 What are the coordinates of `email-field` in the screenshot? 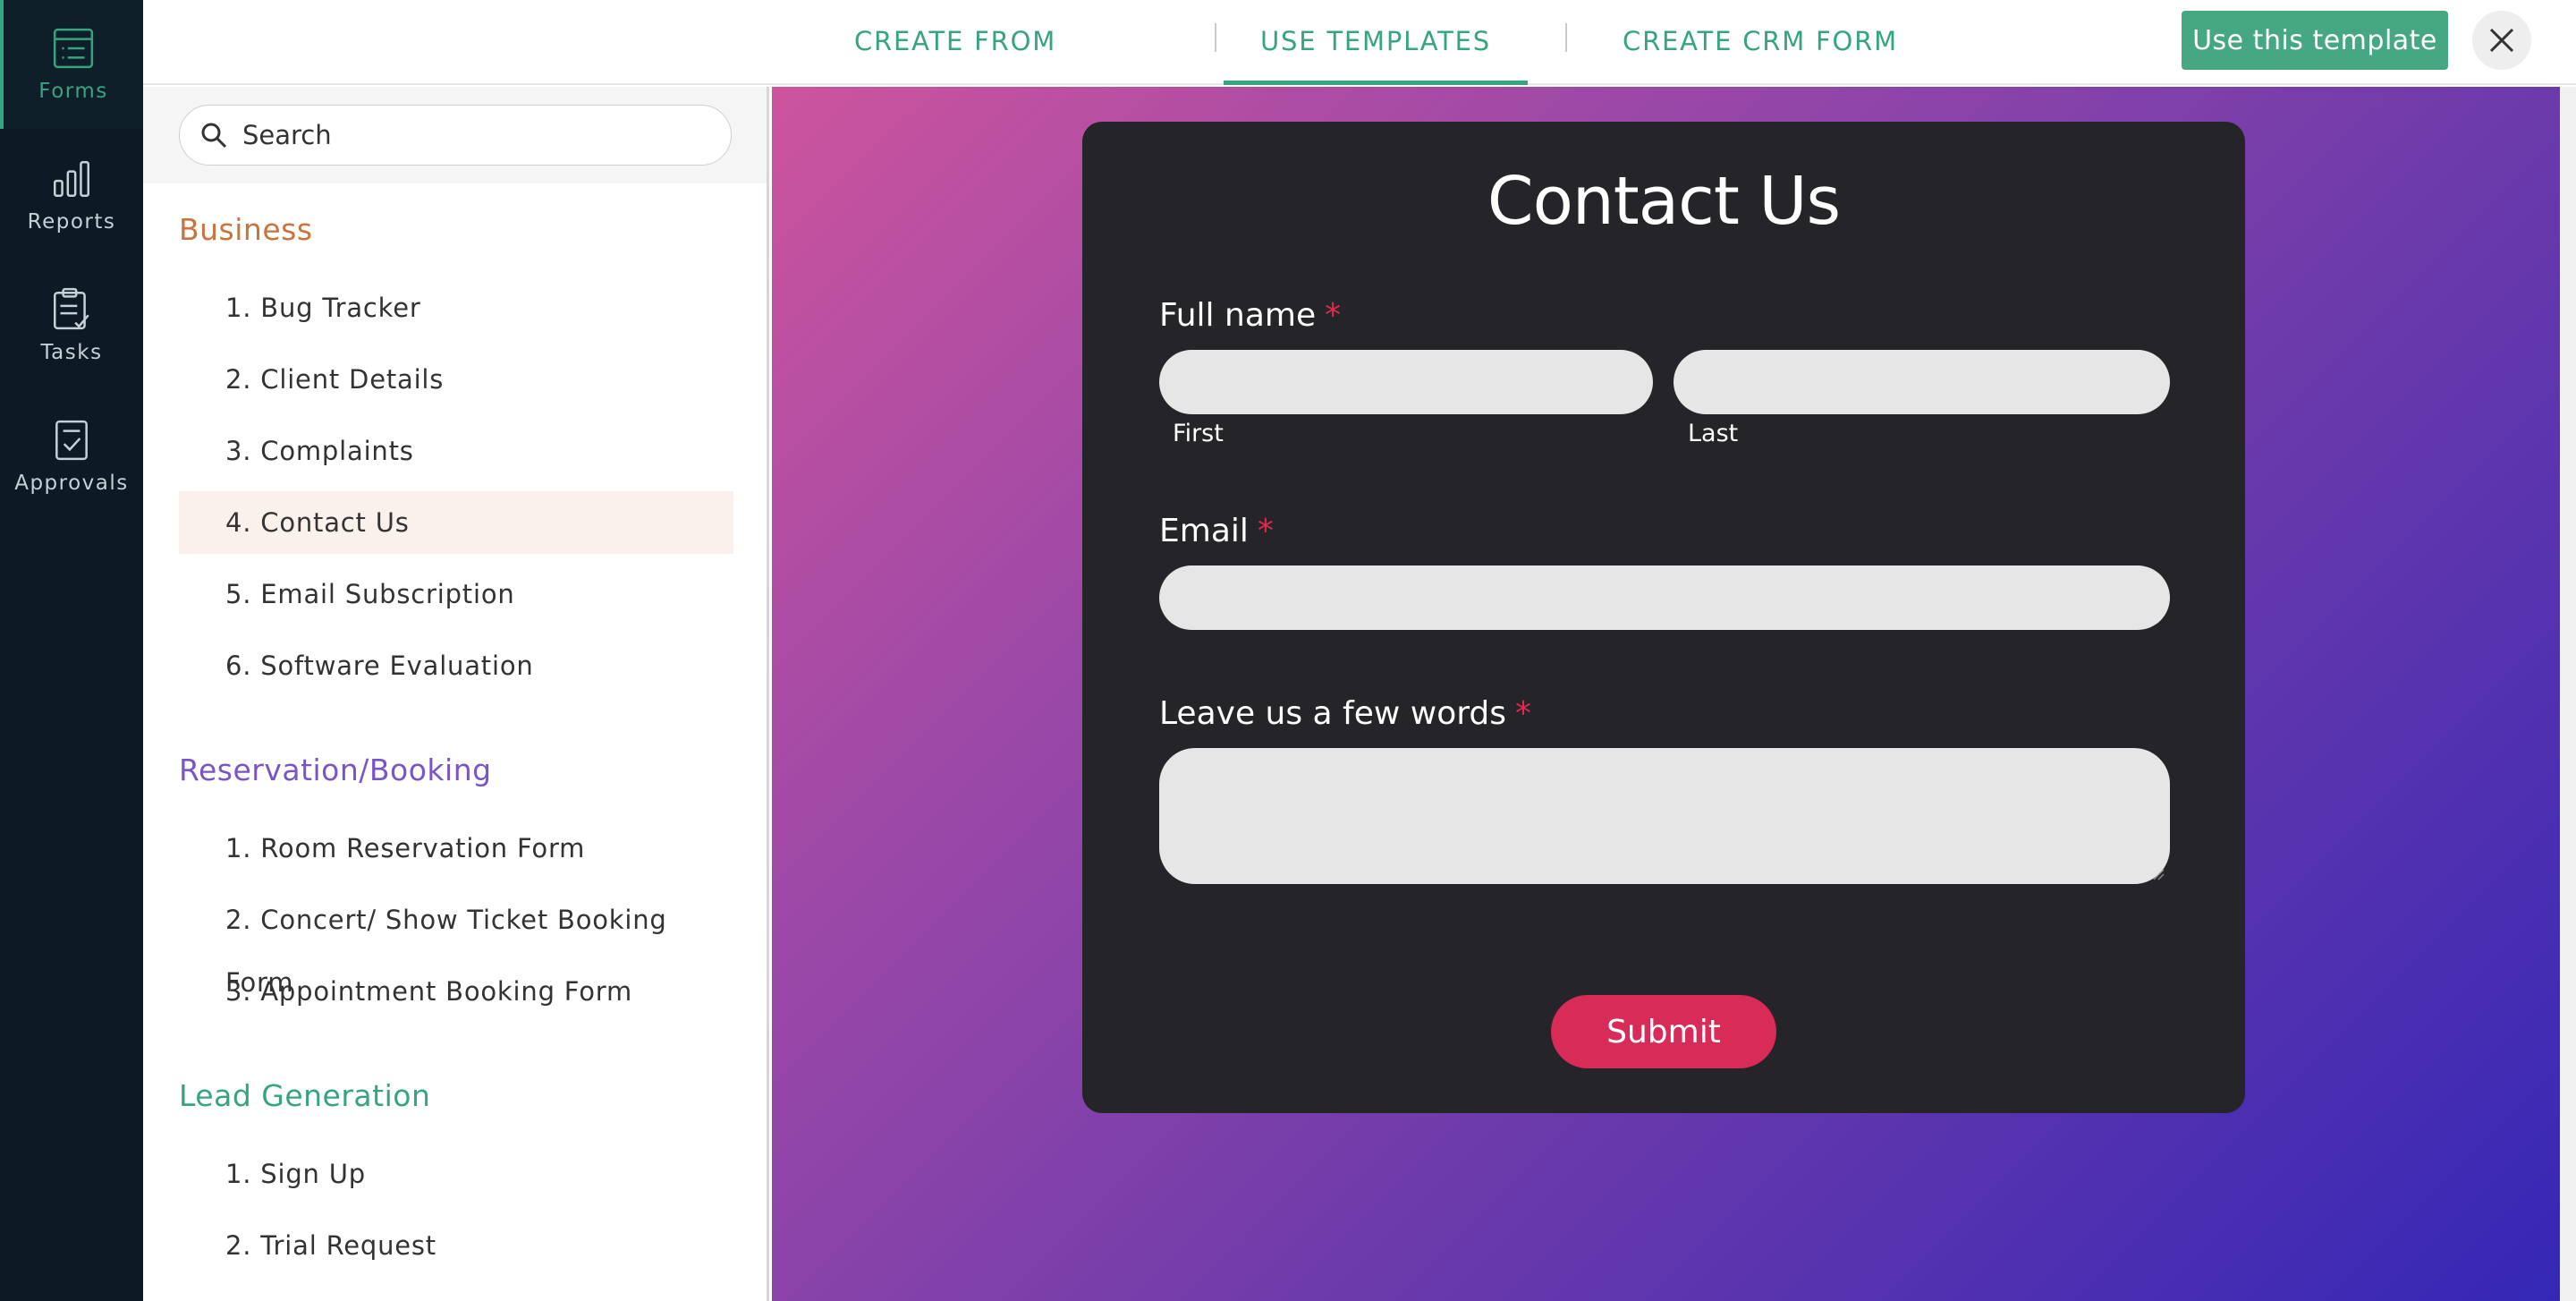 It's located at (1664, 597).